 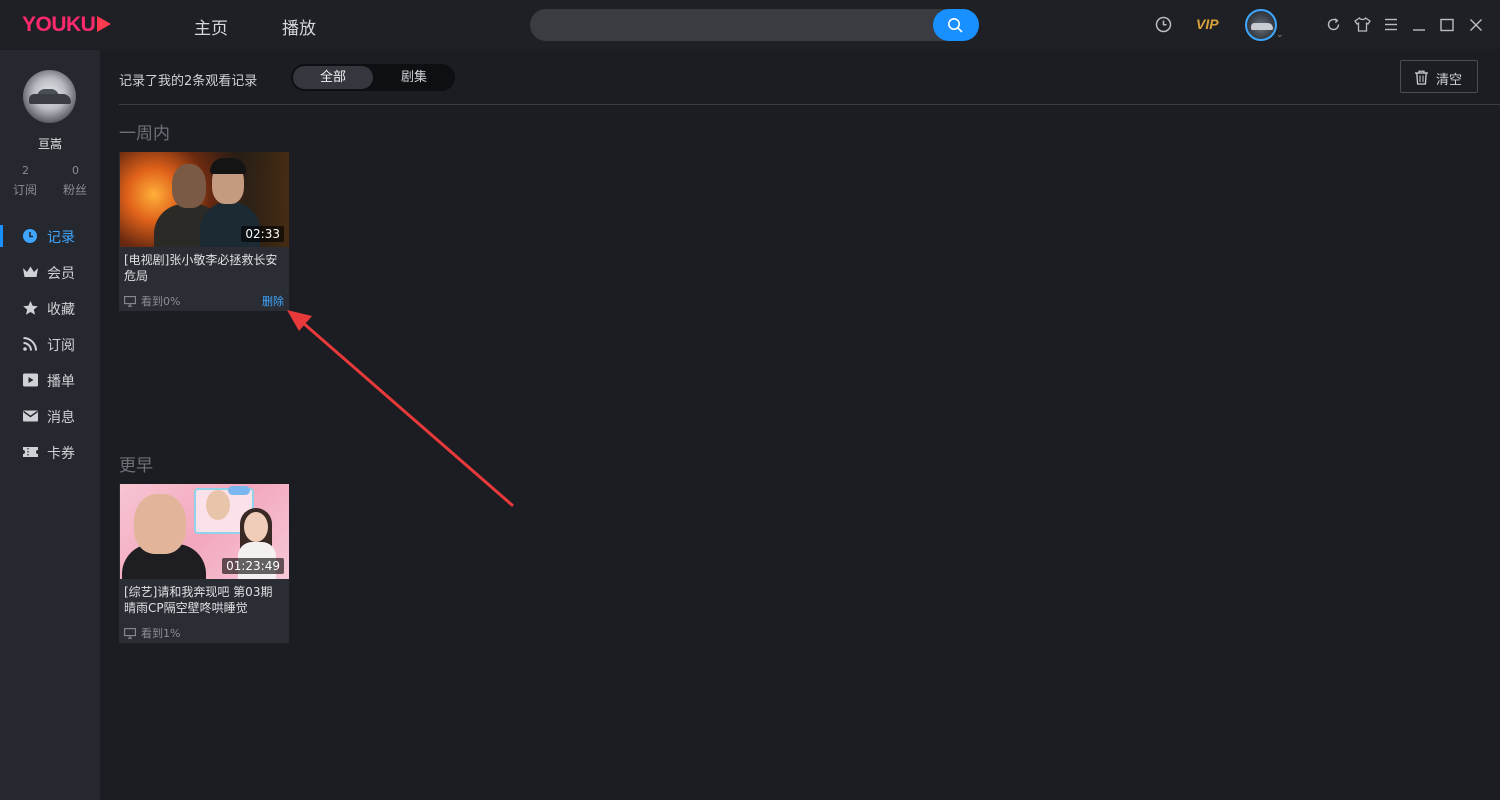 What do you see at coordinates (61, 274) in the screenshot?
I see `sidebar-item-label: 会员` at bounding box center [61, 274].